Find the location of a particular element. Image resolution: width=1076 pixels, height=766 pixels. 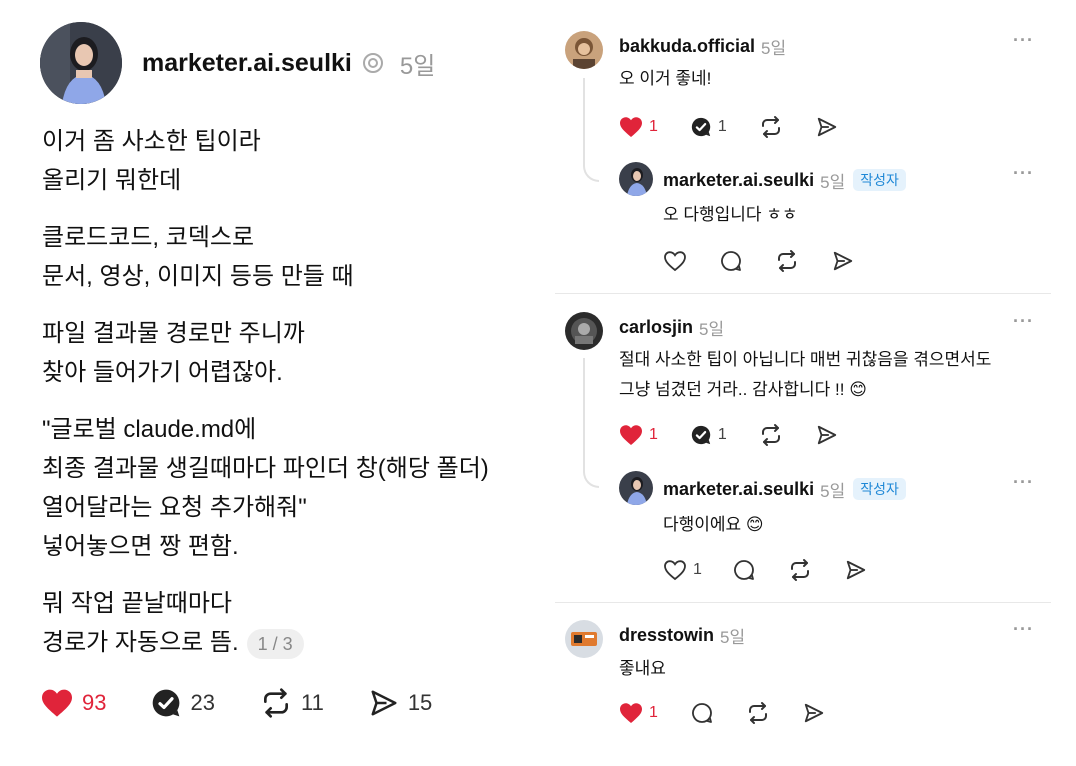

post-line: 이거 좀 사소한 팁이라 is located at coordinates (151, 141).